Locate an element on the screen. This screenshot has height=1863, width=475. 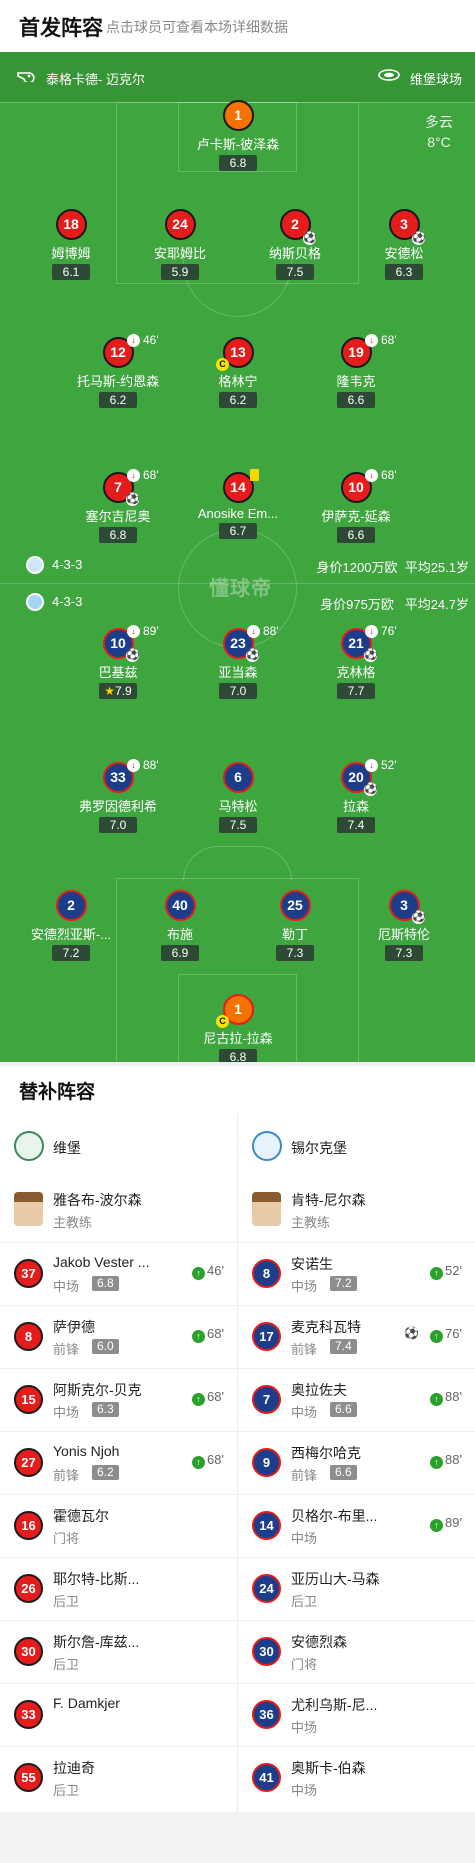
home-player-12: 12 ↓ 46' 托马斯-约恩森 6.2 is located at coordinates (118, 371).